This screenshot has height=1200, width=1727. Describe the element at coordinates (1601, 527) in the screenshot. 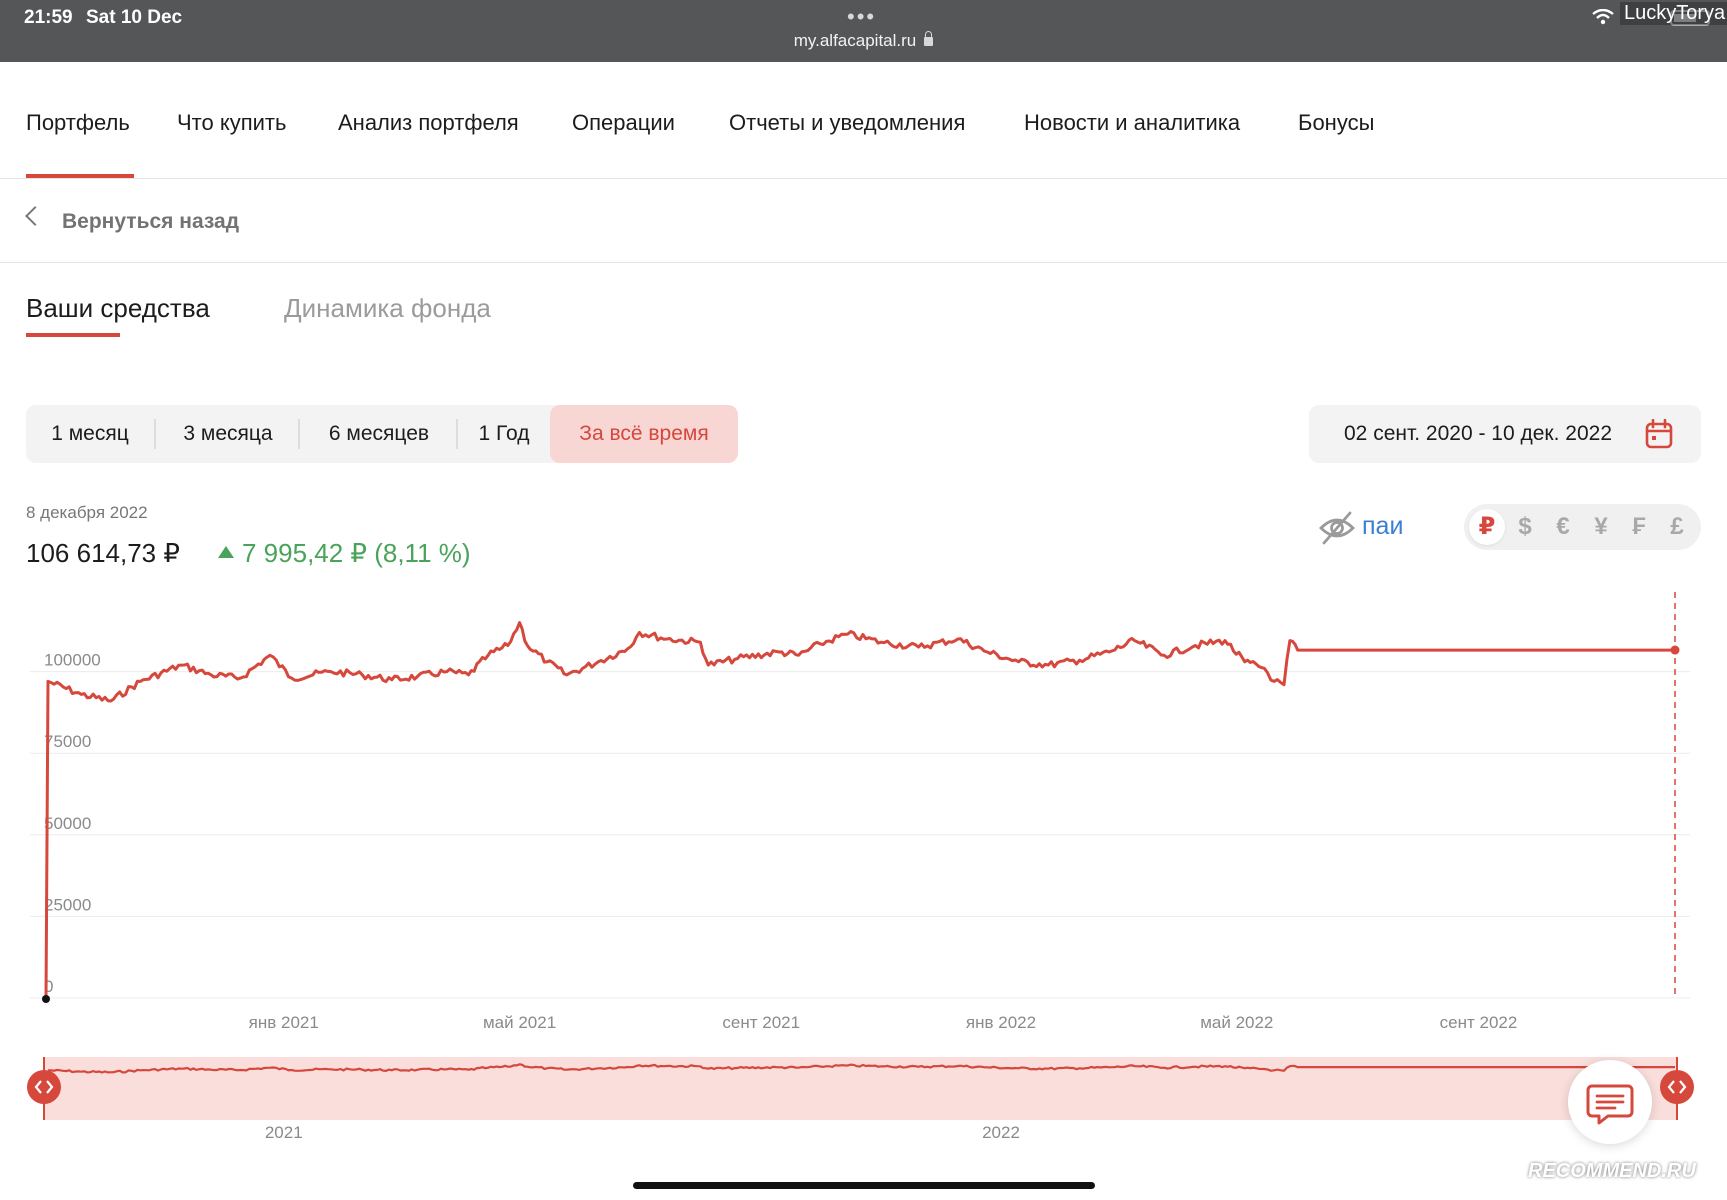

I see `currency-cny: ¥` at that location.